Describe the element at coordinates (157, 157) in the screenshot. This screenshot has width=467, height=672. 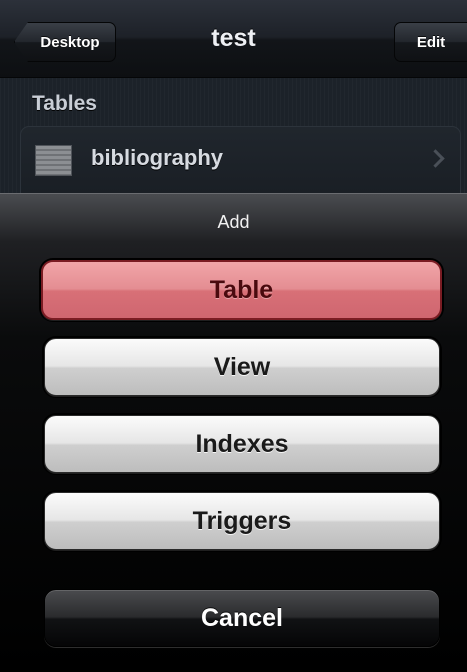
I see `list-item-label: bibliography` at that location.